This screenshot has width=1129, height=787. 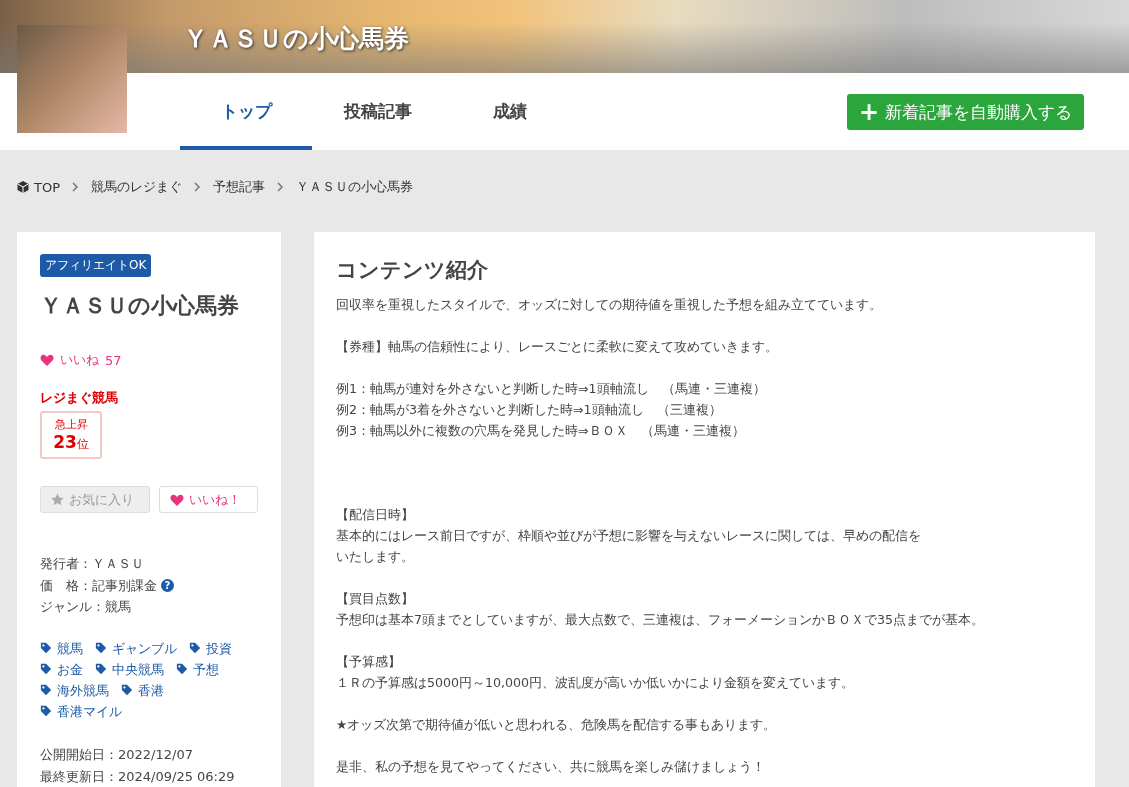 I want to click on body-text: 基本的にはレース前日ですが、枠順や並びが予想に影響を与えないレースに関しては、早めの配信を, so click(x=629, y=536).